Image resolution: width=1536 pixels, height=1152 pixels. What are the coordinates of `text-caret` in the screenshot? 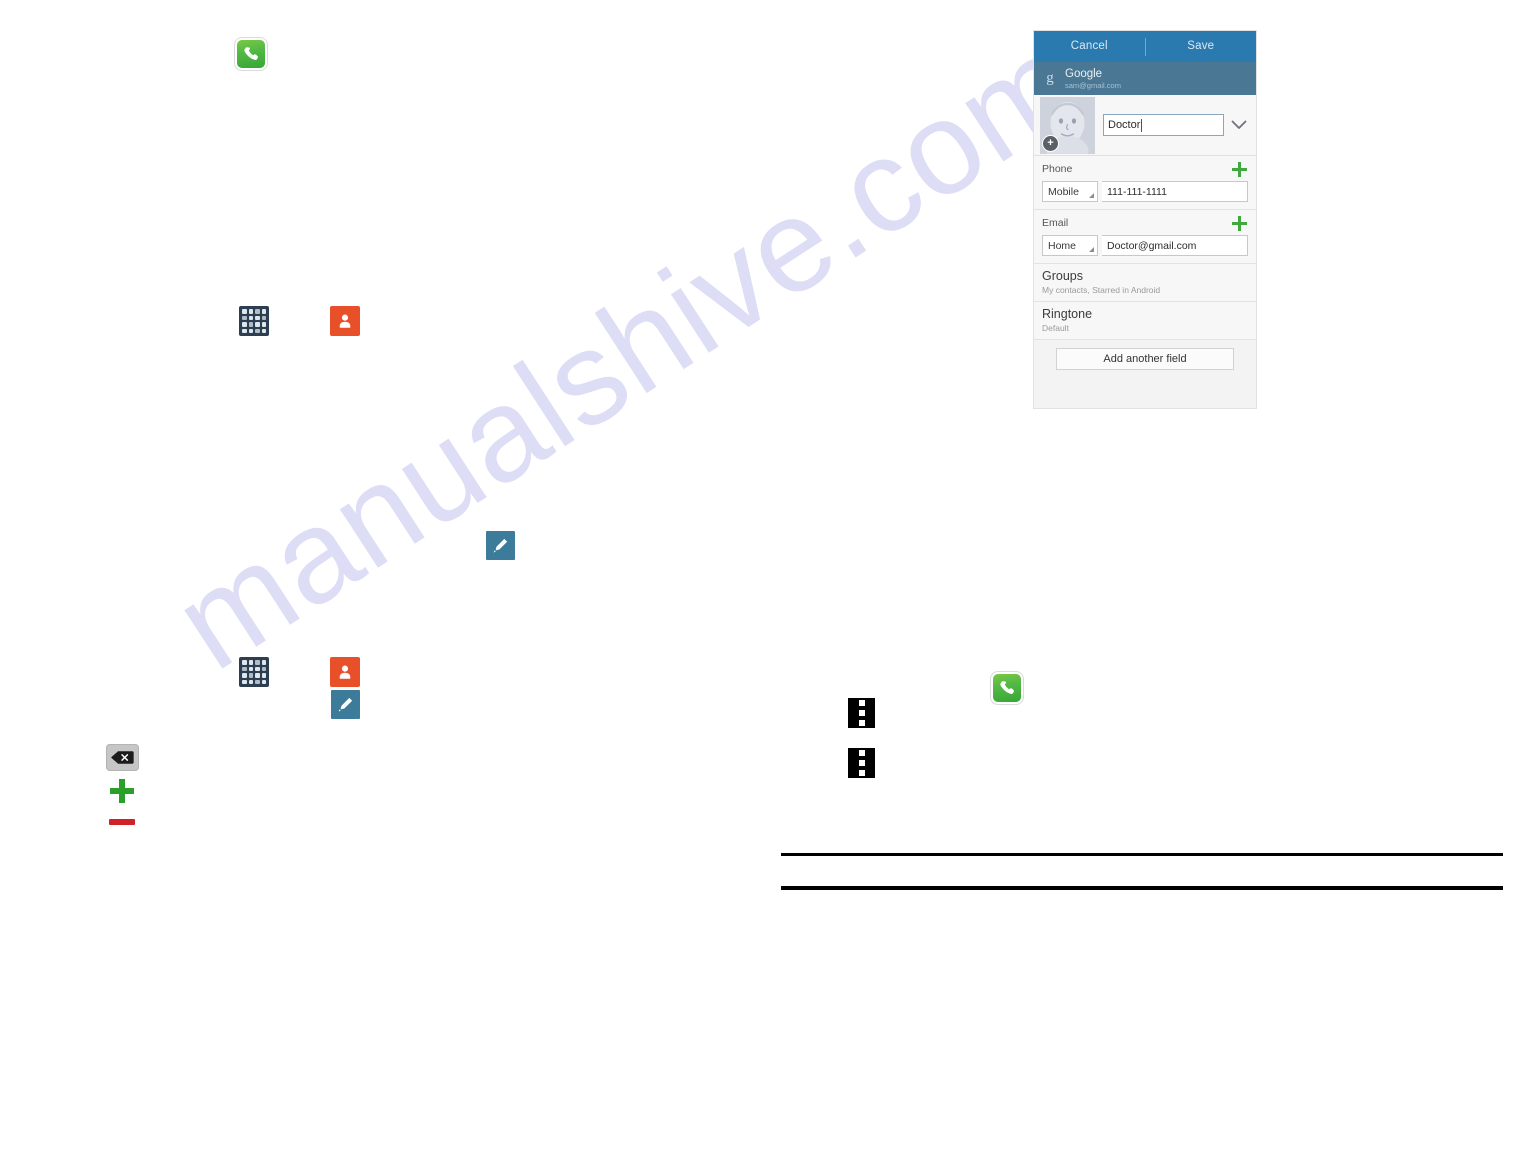 It's located at (1142, 125).